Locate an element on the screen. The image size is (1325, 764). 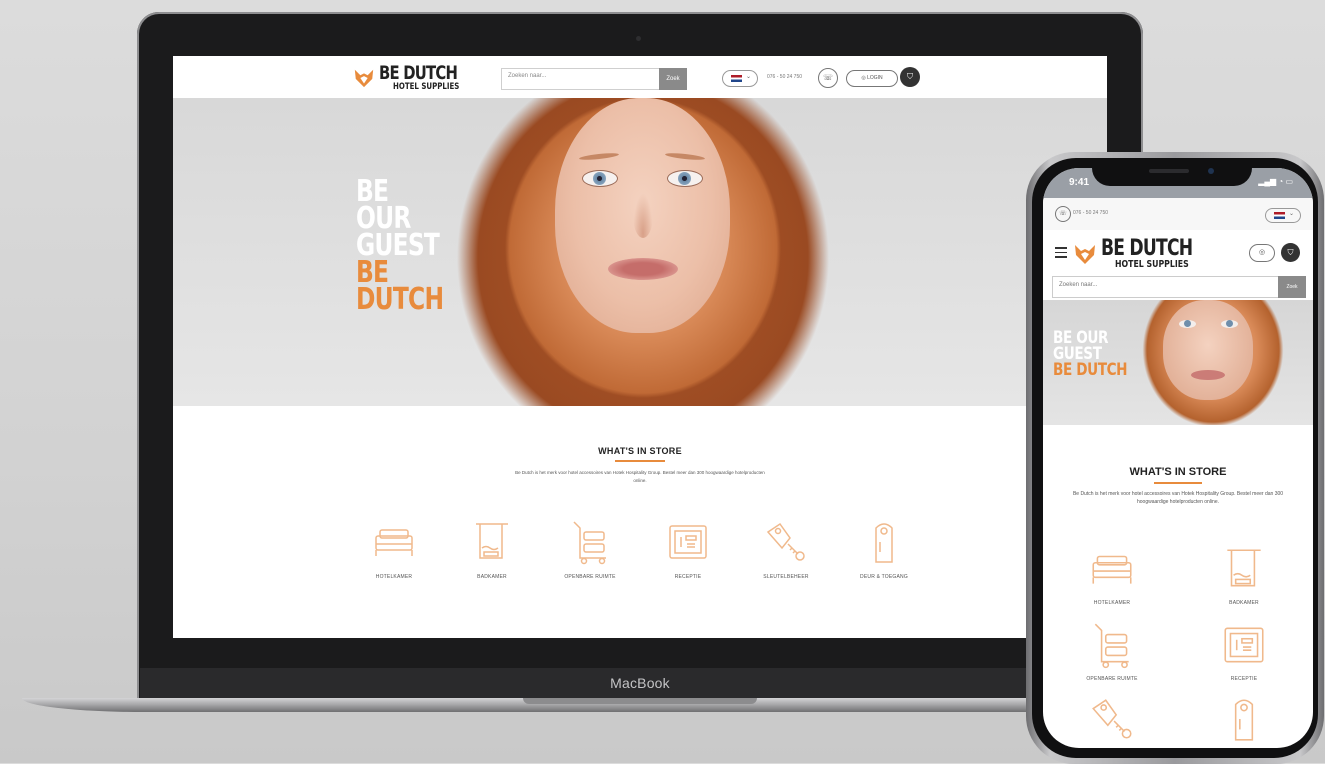
phone-front-camera is located at coordinates (1211, 171).